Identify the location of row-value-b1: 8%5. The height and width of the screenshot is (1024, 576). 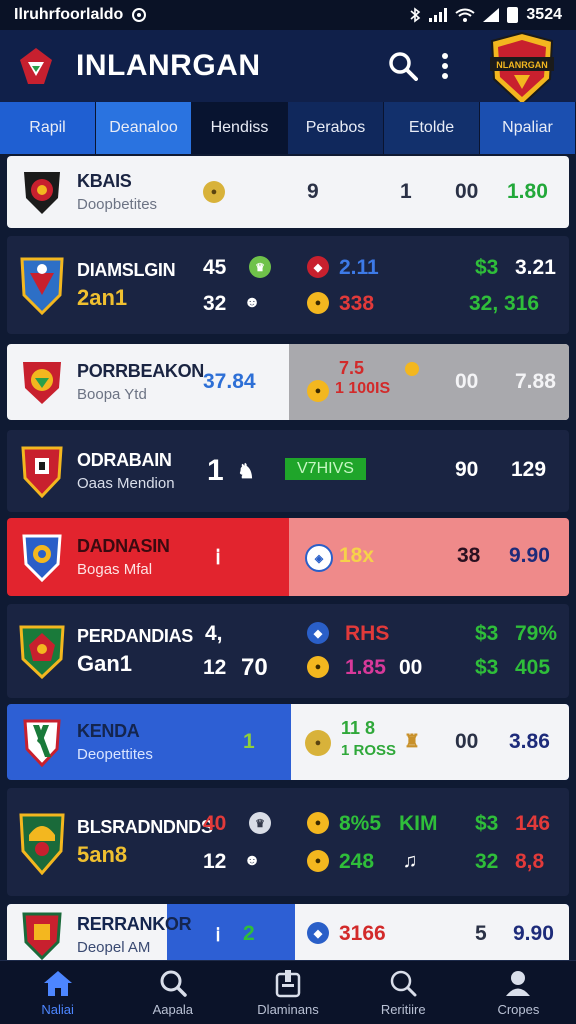
(360, 823).